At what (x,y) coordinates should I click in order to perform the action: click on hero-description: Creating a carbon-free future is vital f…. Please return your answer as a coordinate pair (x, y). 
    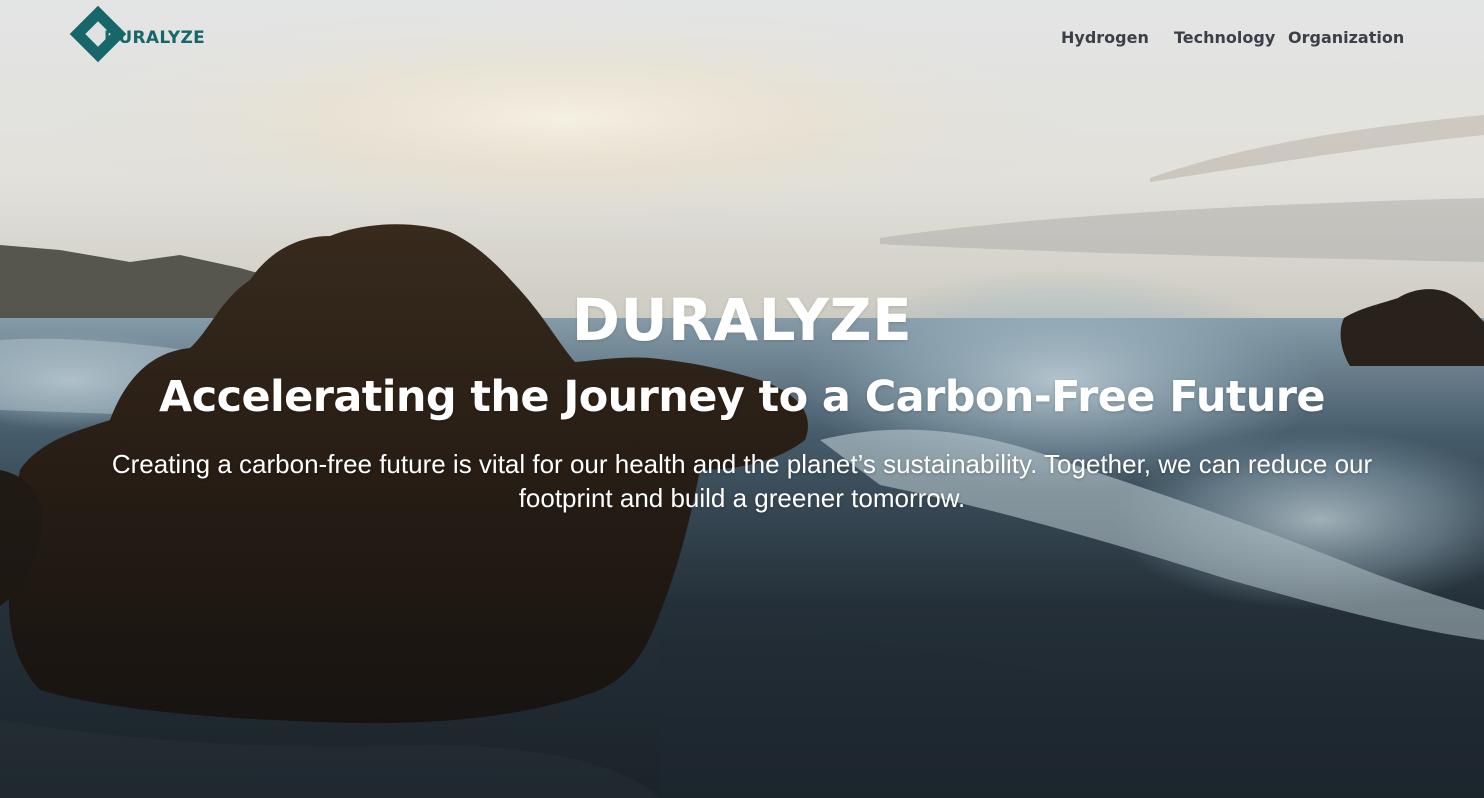
    Looking at the image, I should click on (742, 481).